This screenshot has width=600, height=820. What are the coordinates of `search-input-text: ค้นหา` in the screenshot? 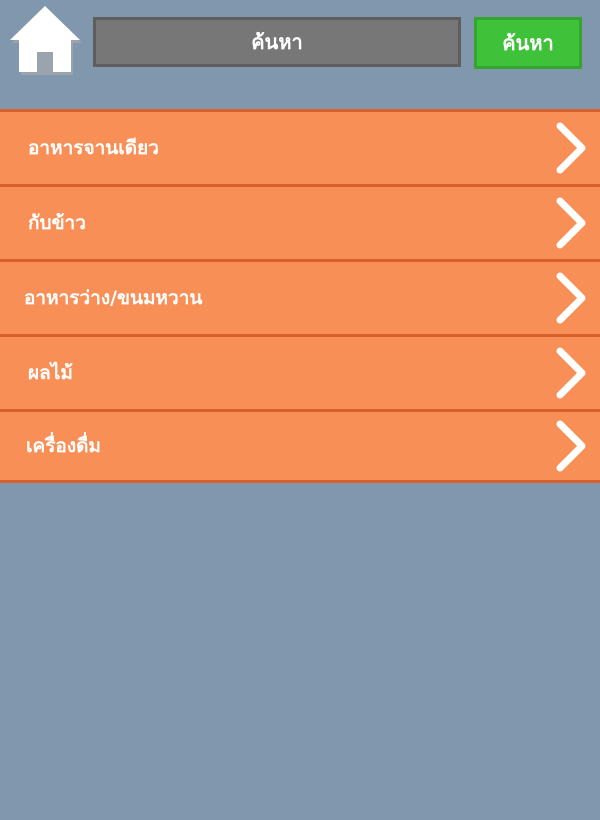 It's located at (277, 42).